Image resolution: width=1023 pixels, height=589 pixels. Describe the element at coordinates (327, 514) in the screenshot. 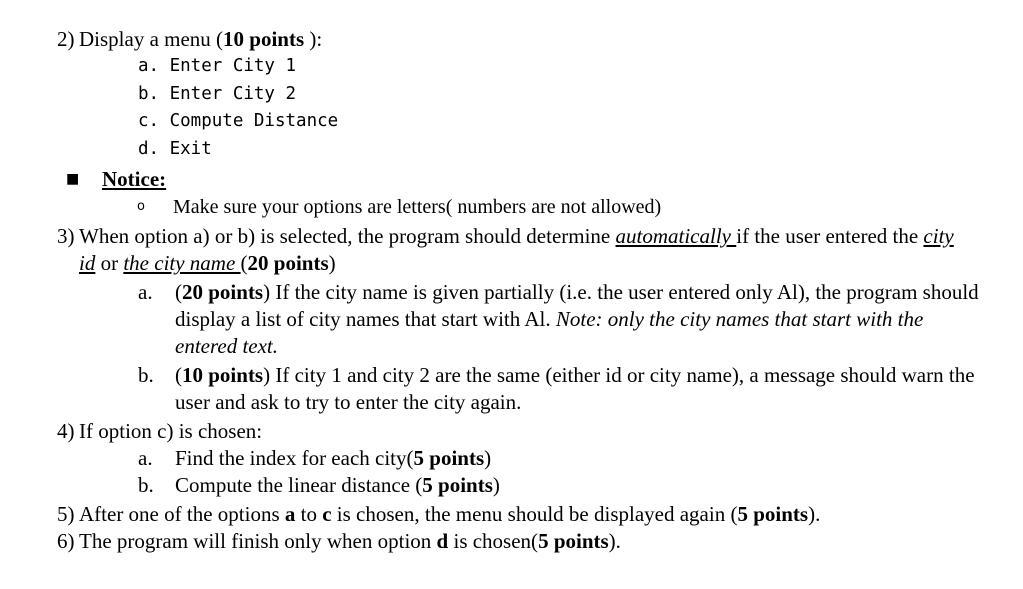

I see `item-5-option-c: c` at that location.